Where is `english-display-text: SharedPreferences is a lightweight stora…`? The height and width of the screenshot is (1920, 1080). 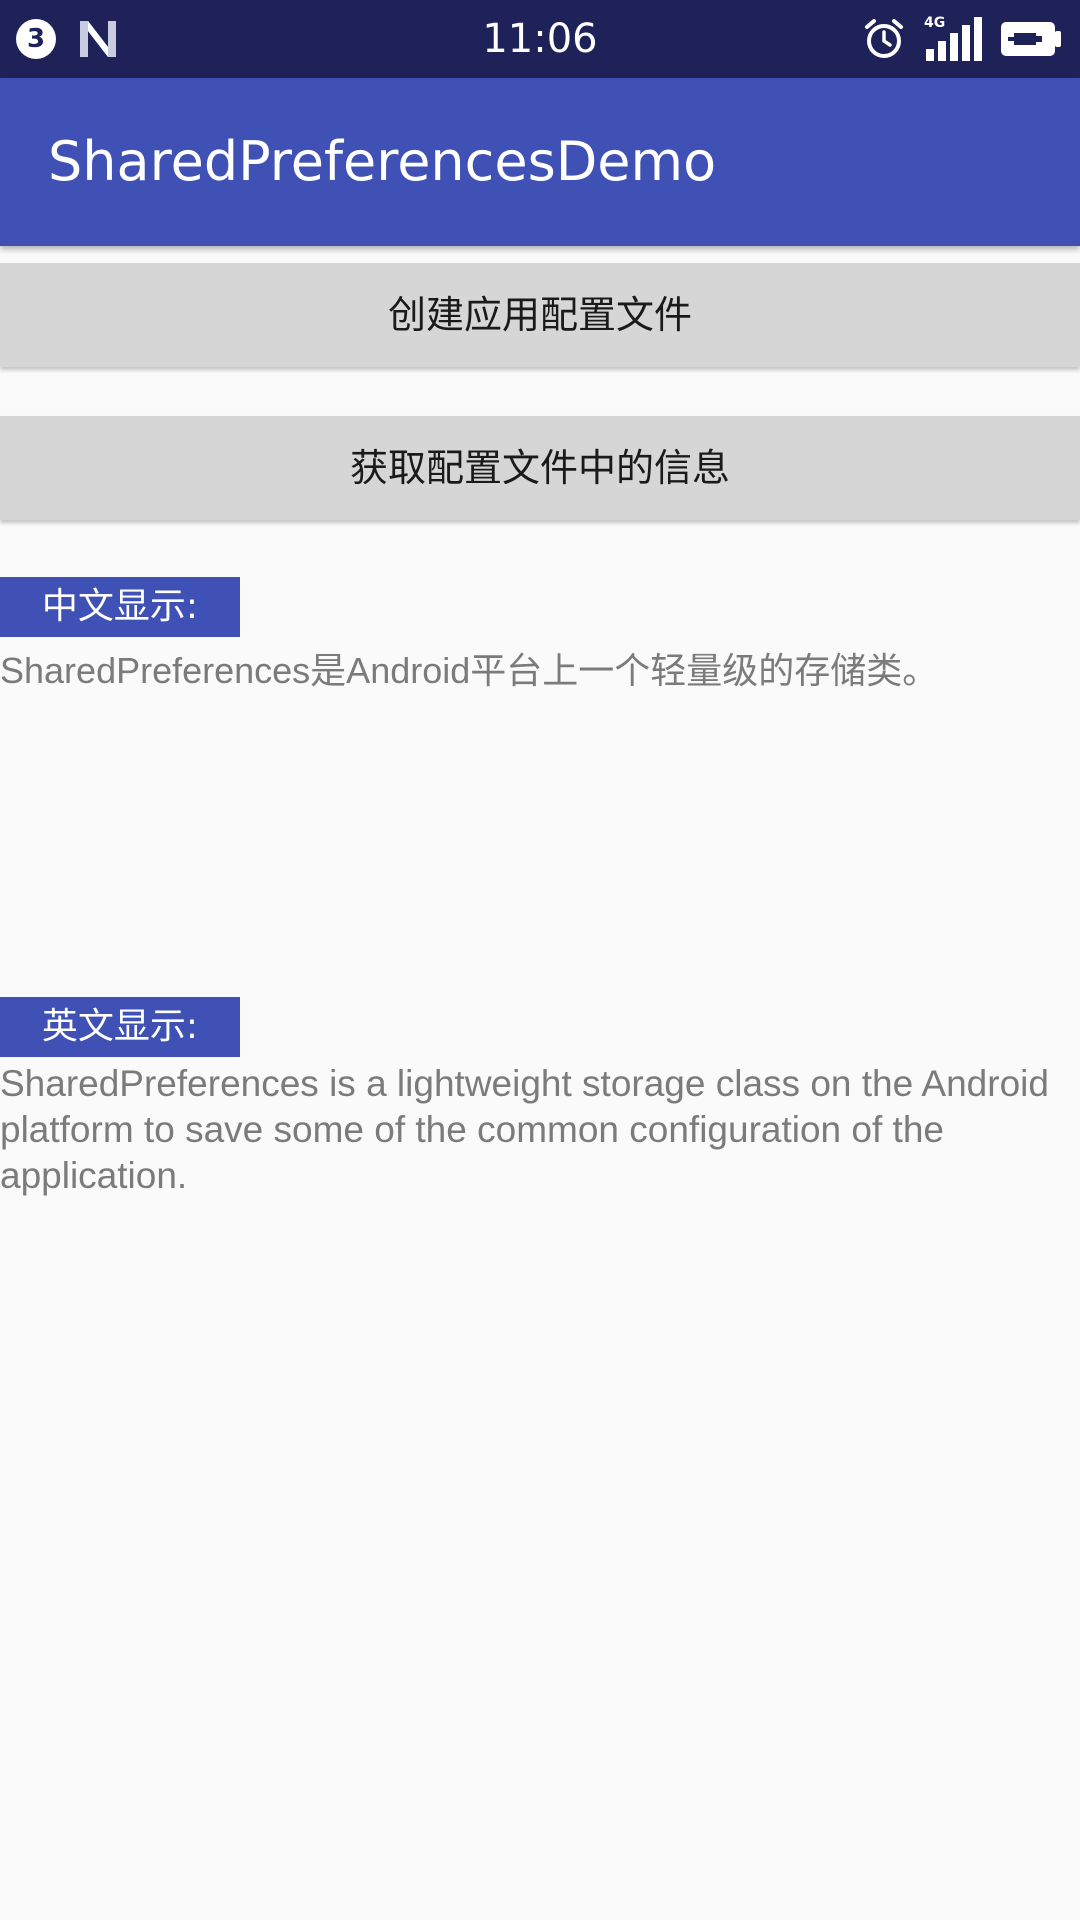 english-display-text: SharedPreferences is a lightweight stora… is located at coordinates (524, 1129).